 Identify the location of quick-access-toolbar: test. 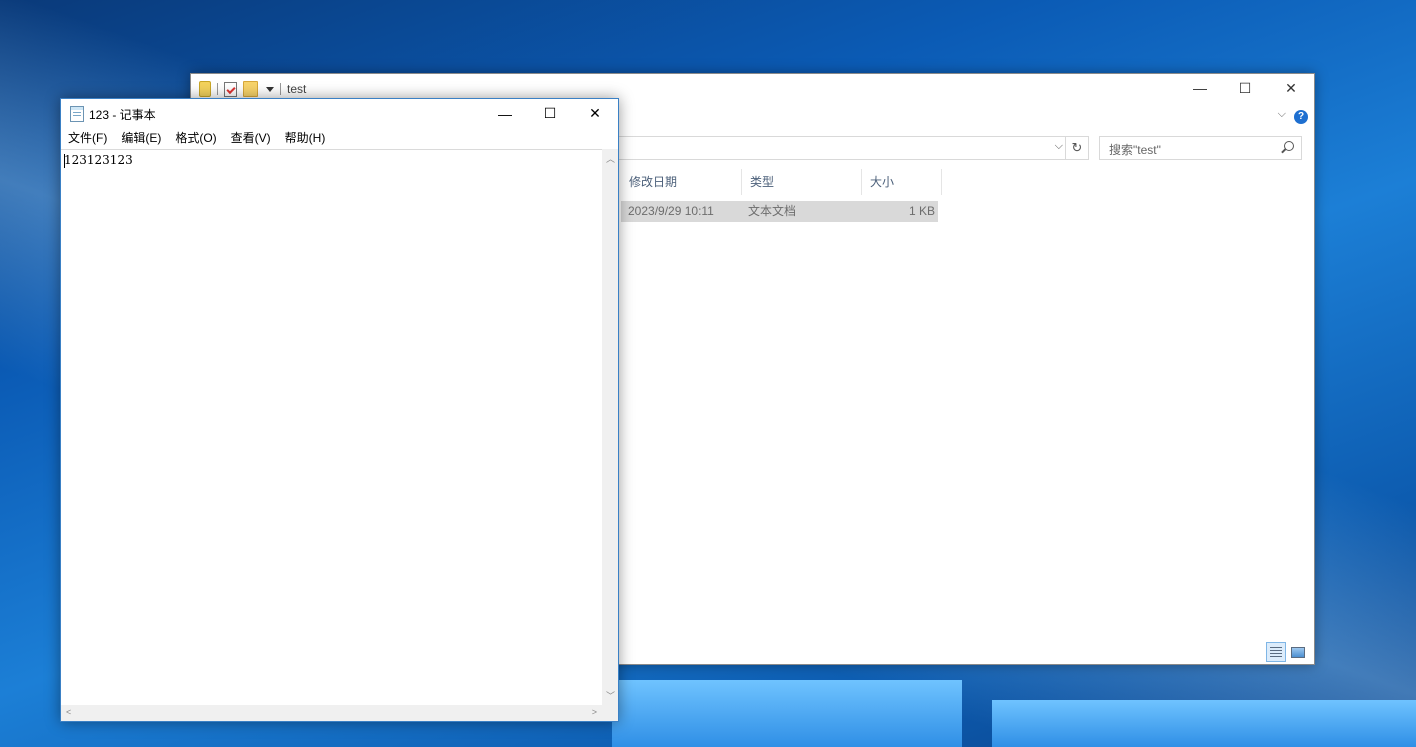
(253, 90).